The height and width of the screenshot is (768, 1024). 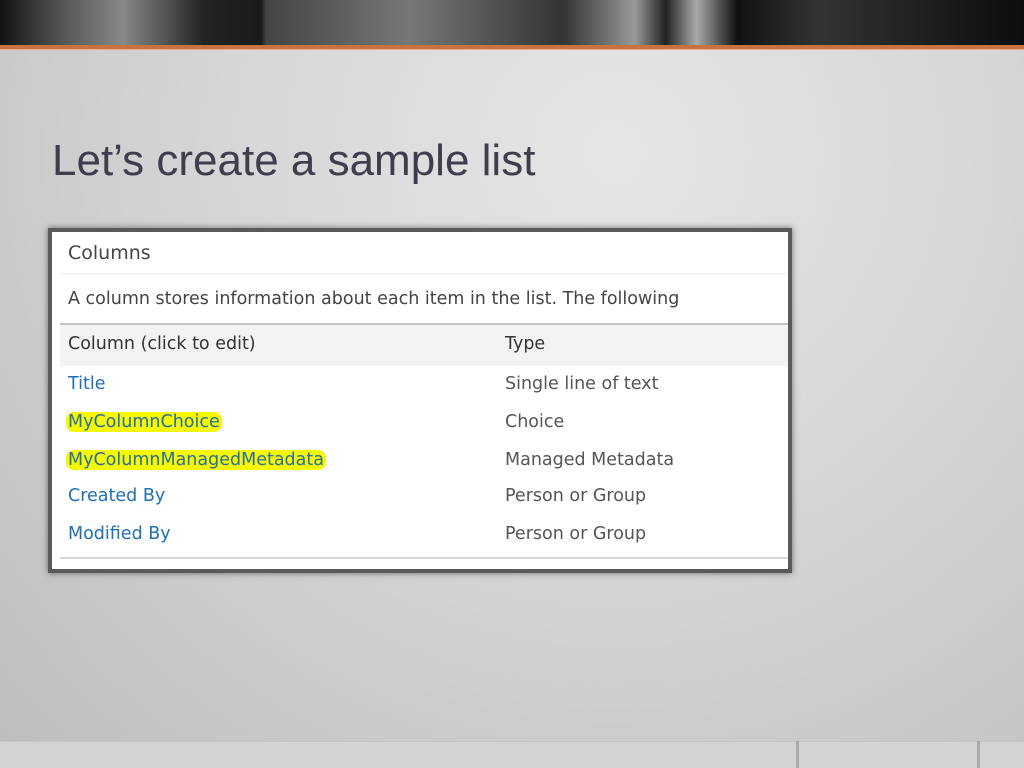 I want to click on column-type: Choice, so click(x=535, y=422).